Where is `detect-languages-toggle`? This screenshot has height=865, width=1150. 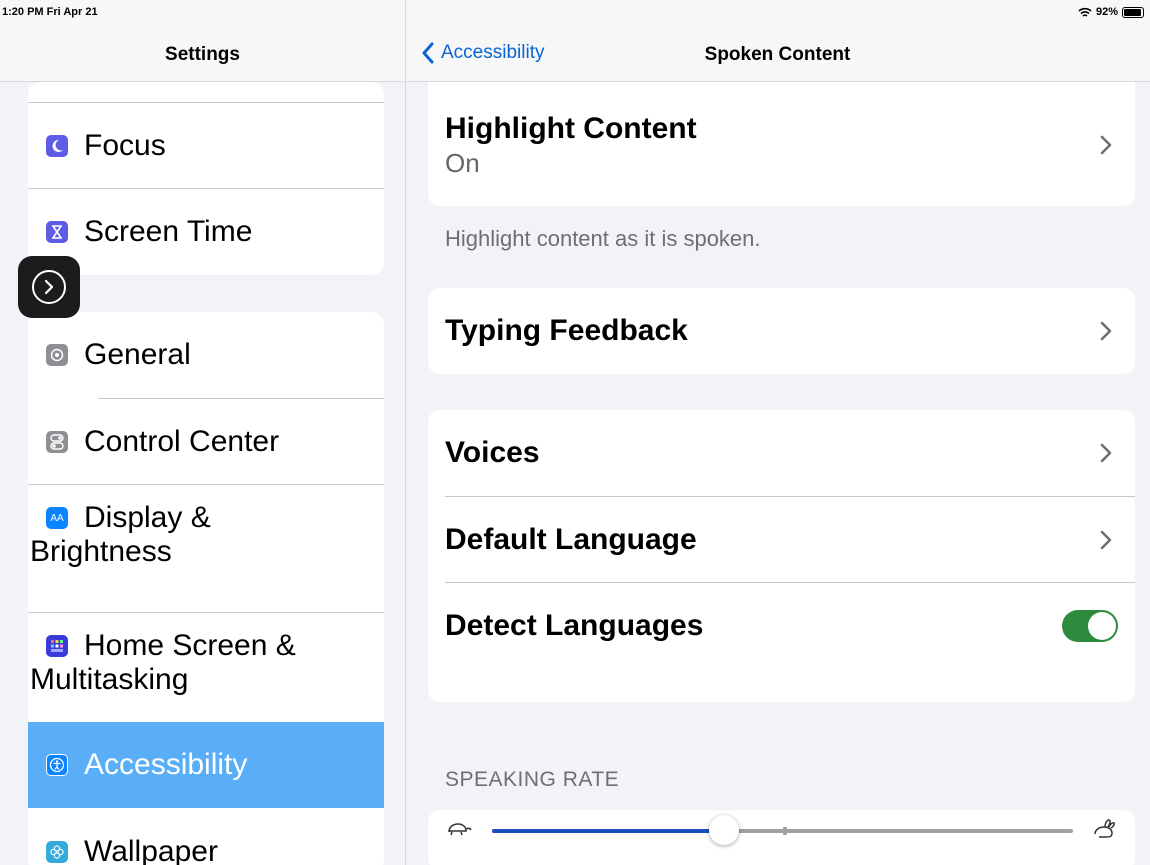 detect-languages-toggle is located at coordinates (1090, 626).